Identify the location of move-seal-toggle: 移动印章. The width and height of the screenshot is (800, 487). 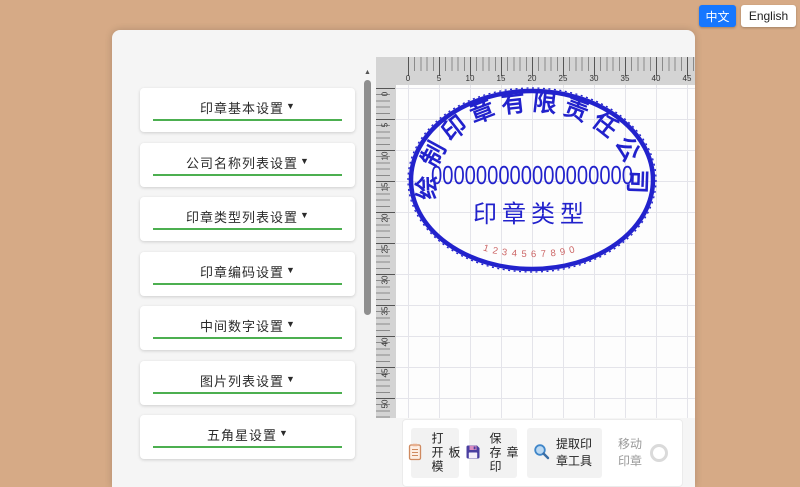
(643, 453).